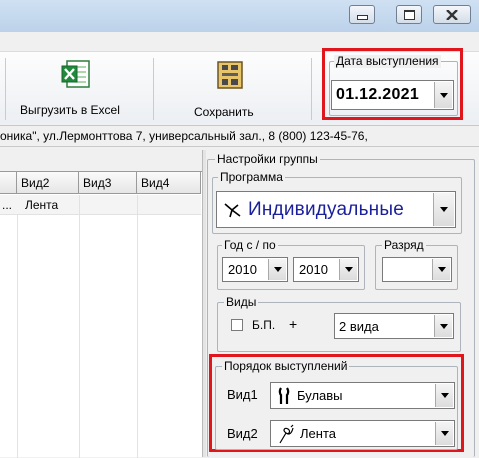 This screenshot has width=479, height=458. Describe the element at coordinates (286, 433) in the screenshot. I see `ribbon-icon` at that location.